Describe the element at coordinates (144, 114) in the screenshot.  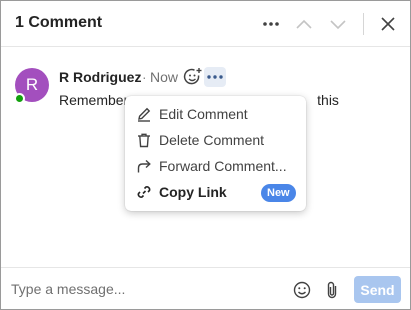
I see `edit-pencil-icon` at that location.